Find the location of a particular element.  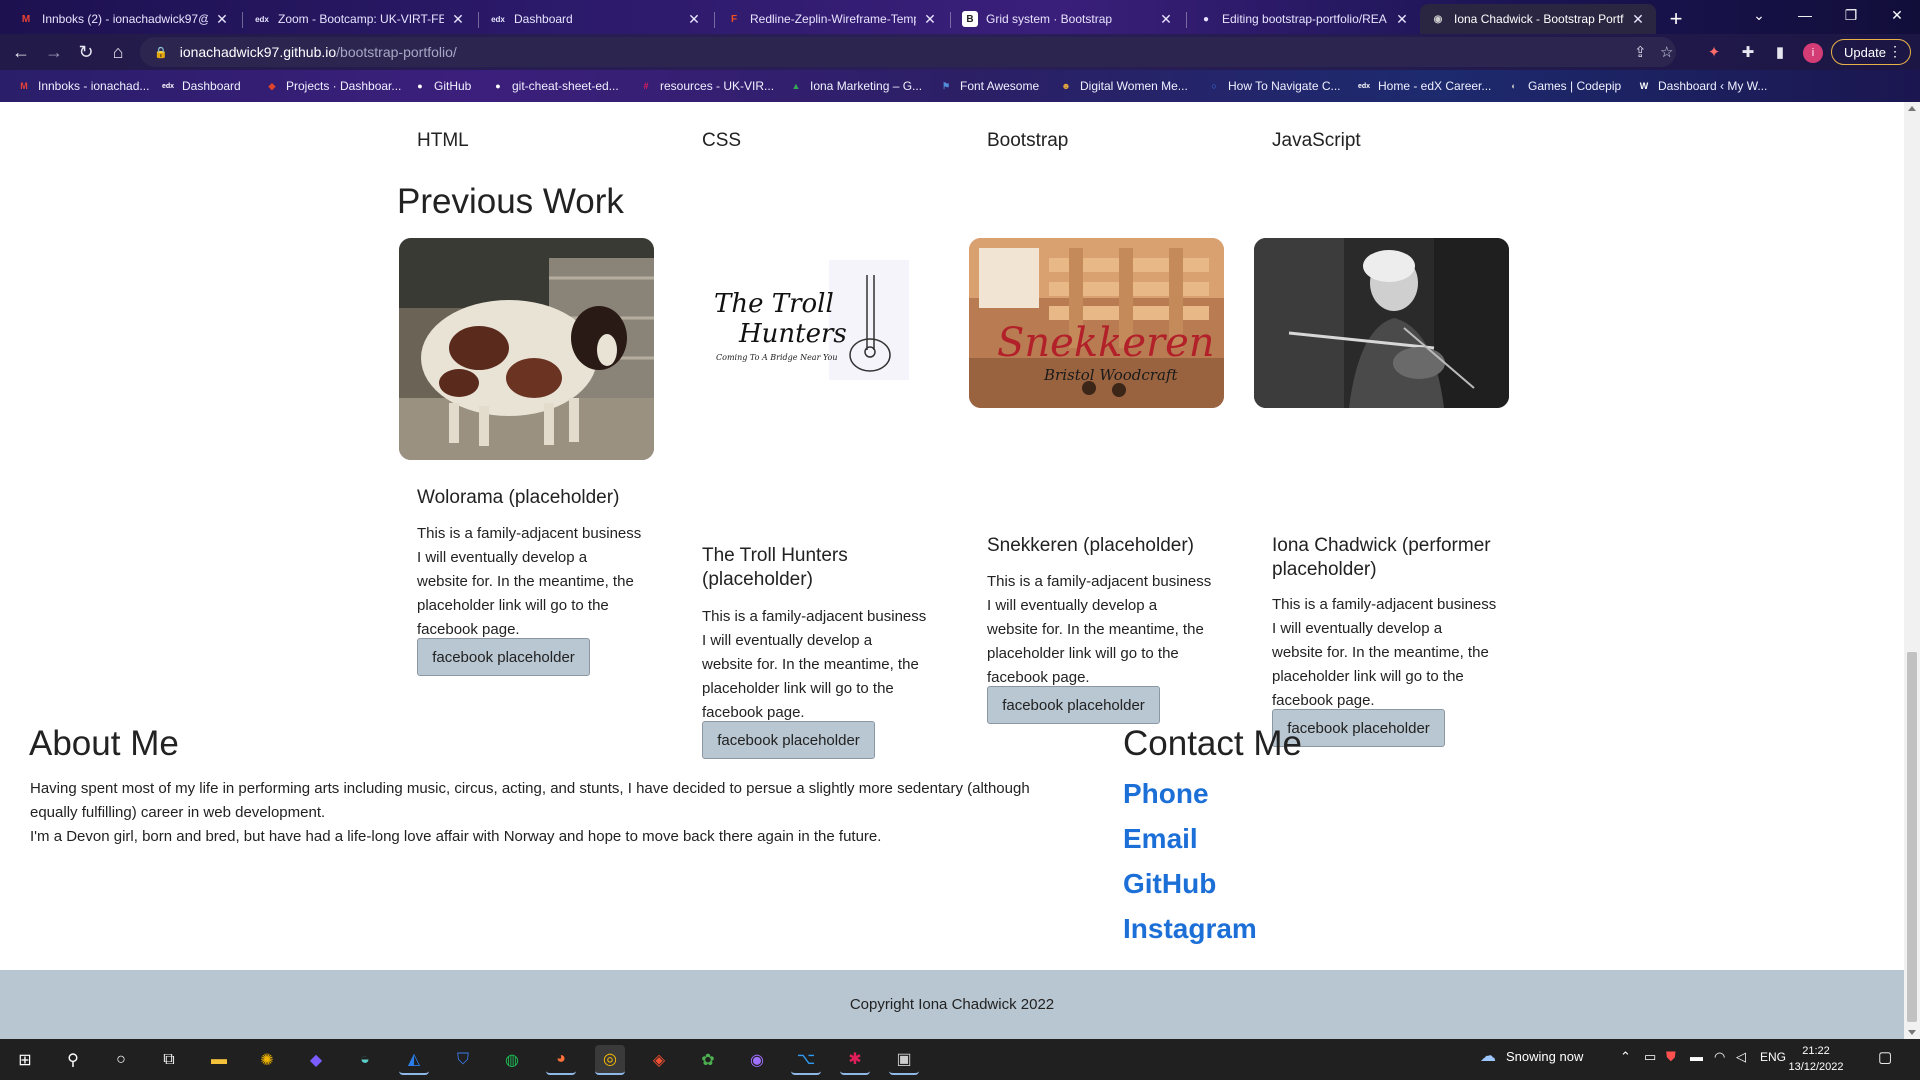

codepip-icon: ◐ is located at coordinates (1514, 86).